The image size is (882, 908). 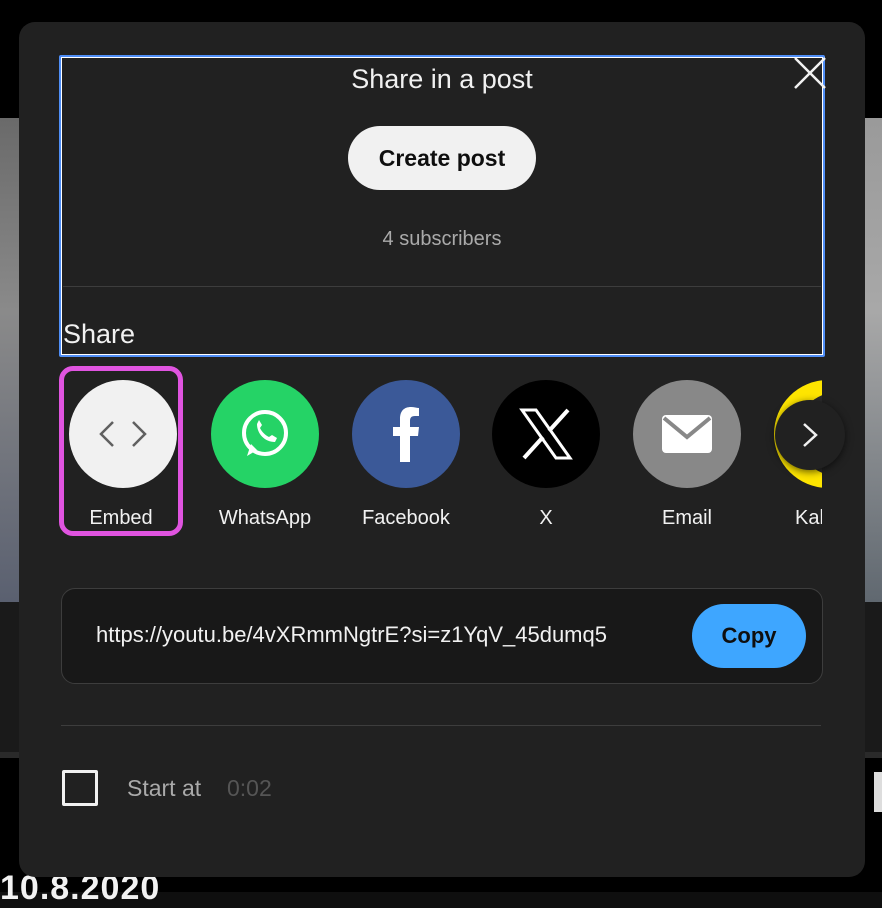 I want to click on email-circle, so click(x=687, y=434).